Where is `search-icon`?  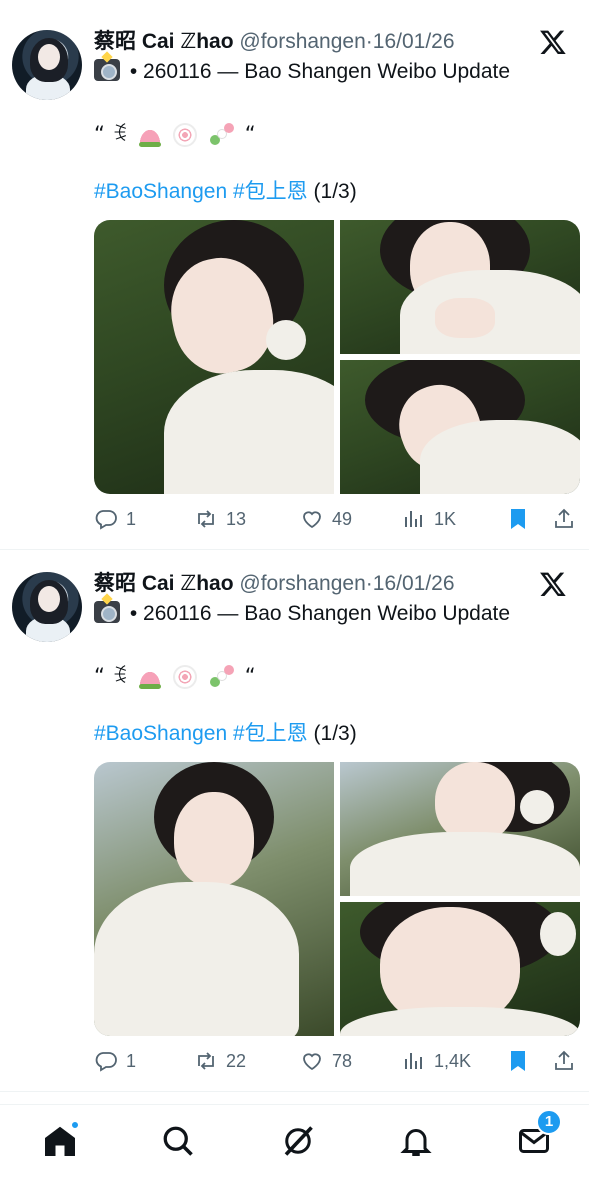
search-icon is located at coordinates (178, 1141).